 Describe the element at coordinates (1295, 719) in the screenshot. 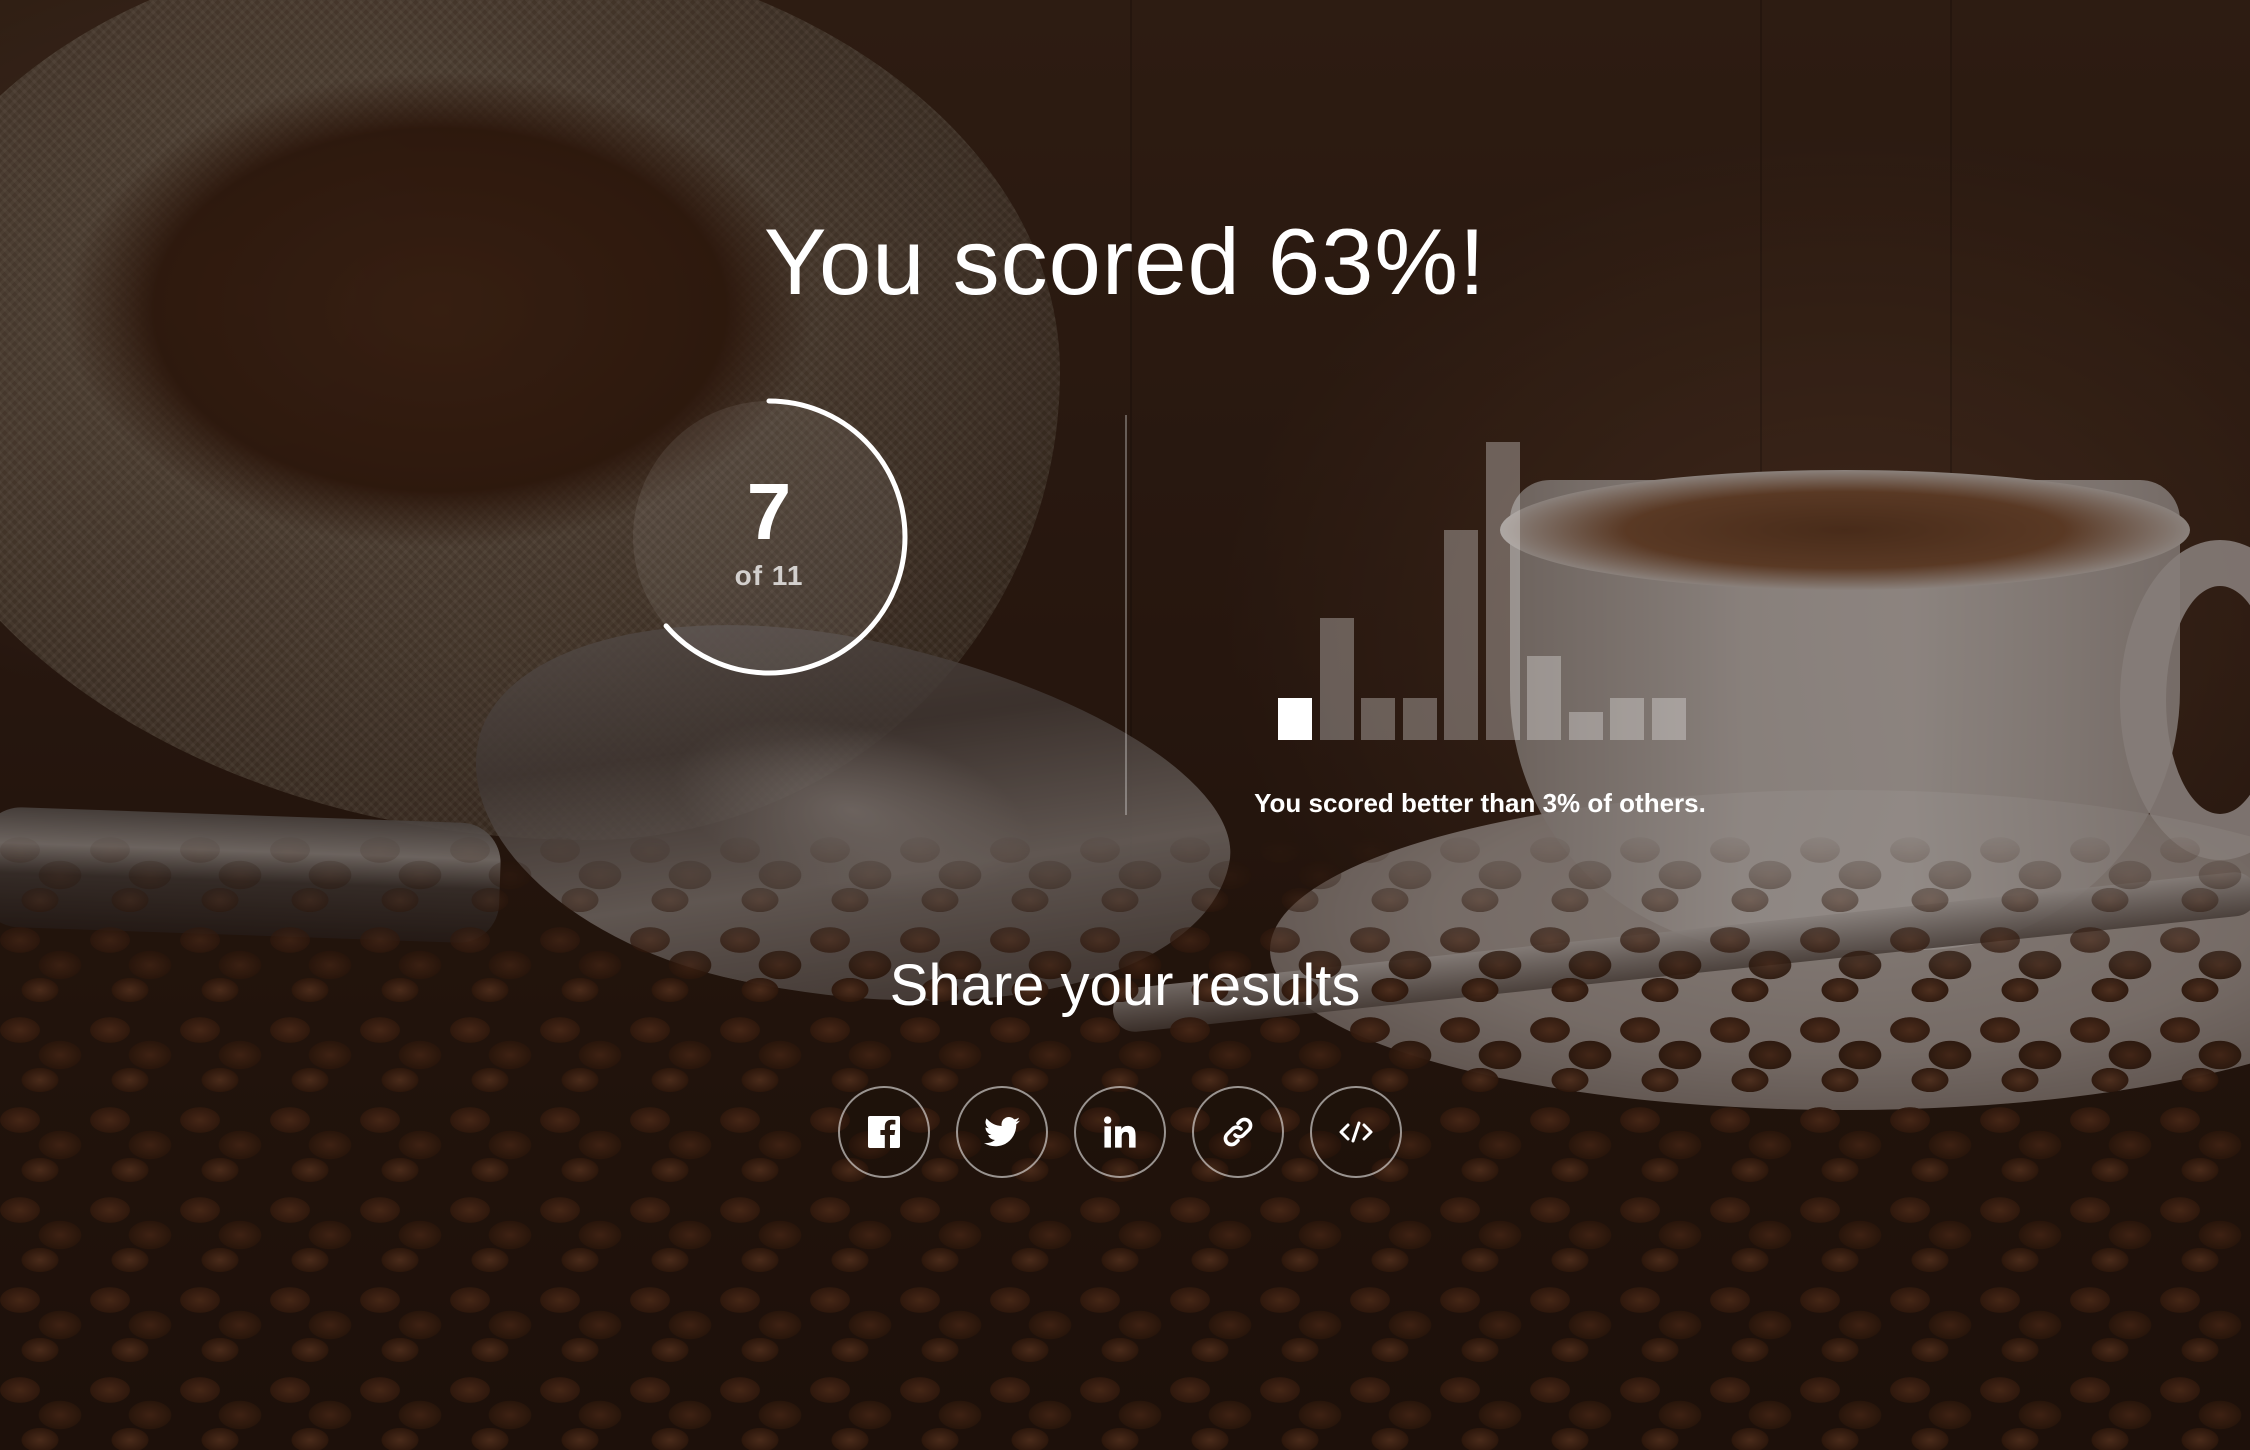

I see `distribution-bar-current` at that location.